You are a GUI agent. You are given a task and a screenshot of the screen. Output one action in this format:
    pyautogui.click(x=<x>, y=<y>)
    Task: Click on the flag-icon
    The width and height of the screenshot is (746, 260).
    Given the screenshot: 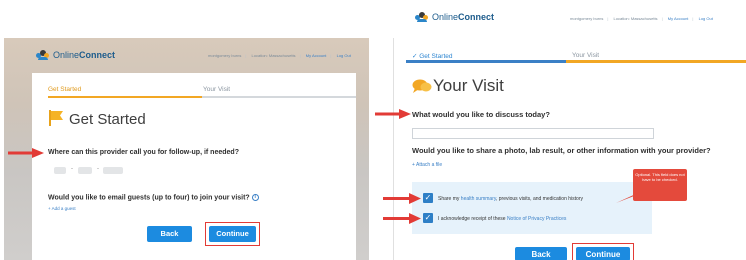 What is the action you would take?
    pyautogui.click(x=56, y=118)
    